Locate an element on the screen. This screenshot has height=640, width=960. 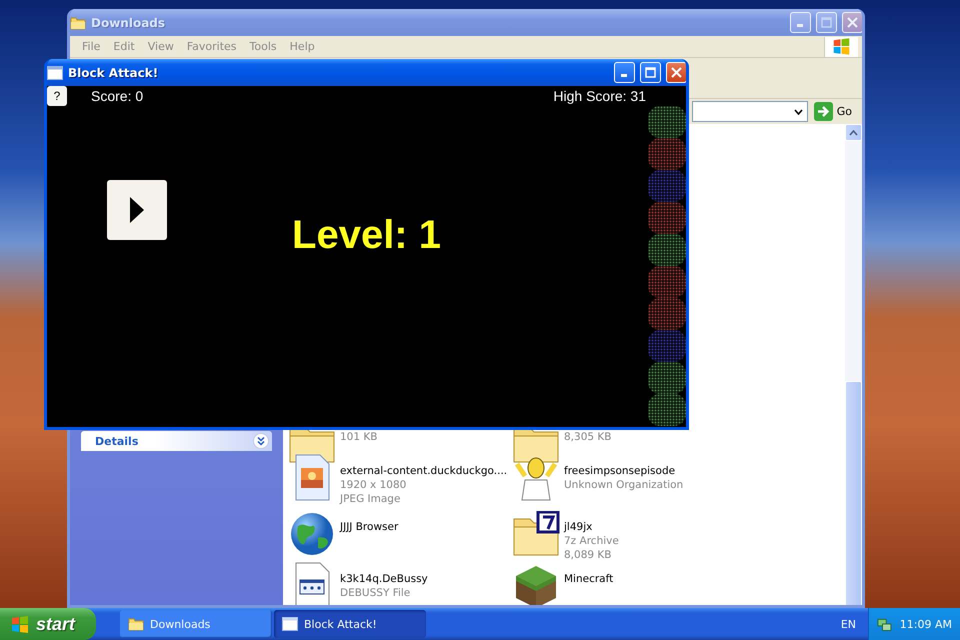
windows-logo-icon is located at coordinates (20, 624).